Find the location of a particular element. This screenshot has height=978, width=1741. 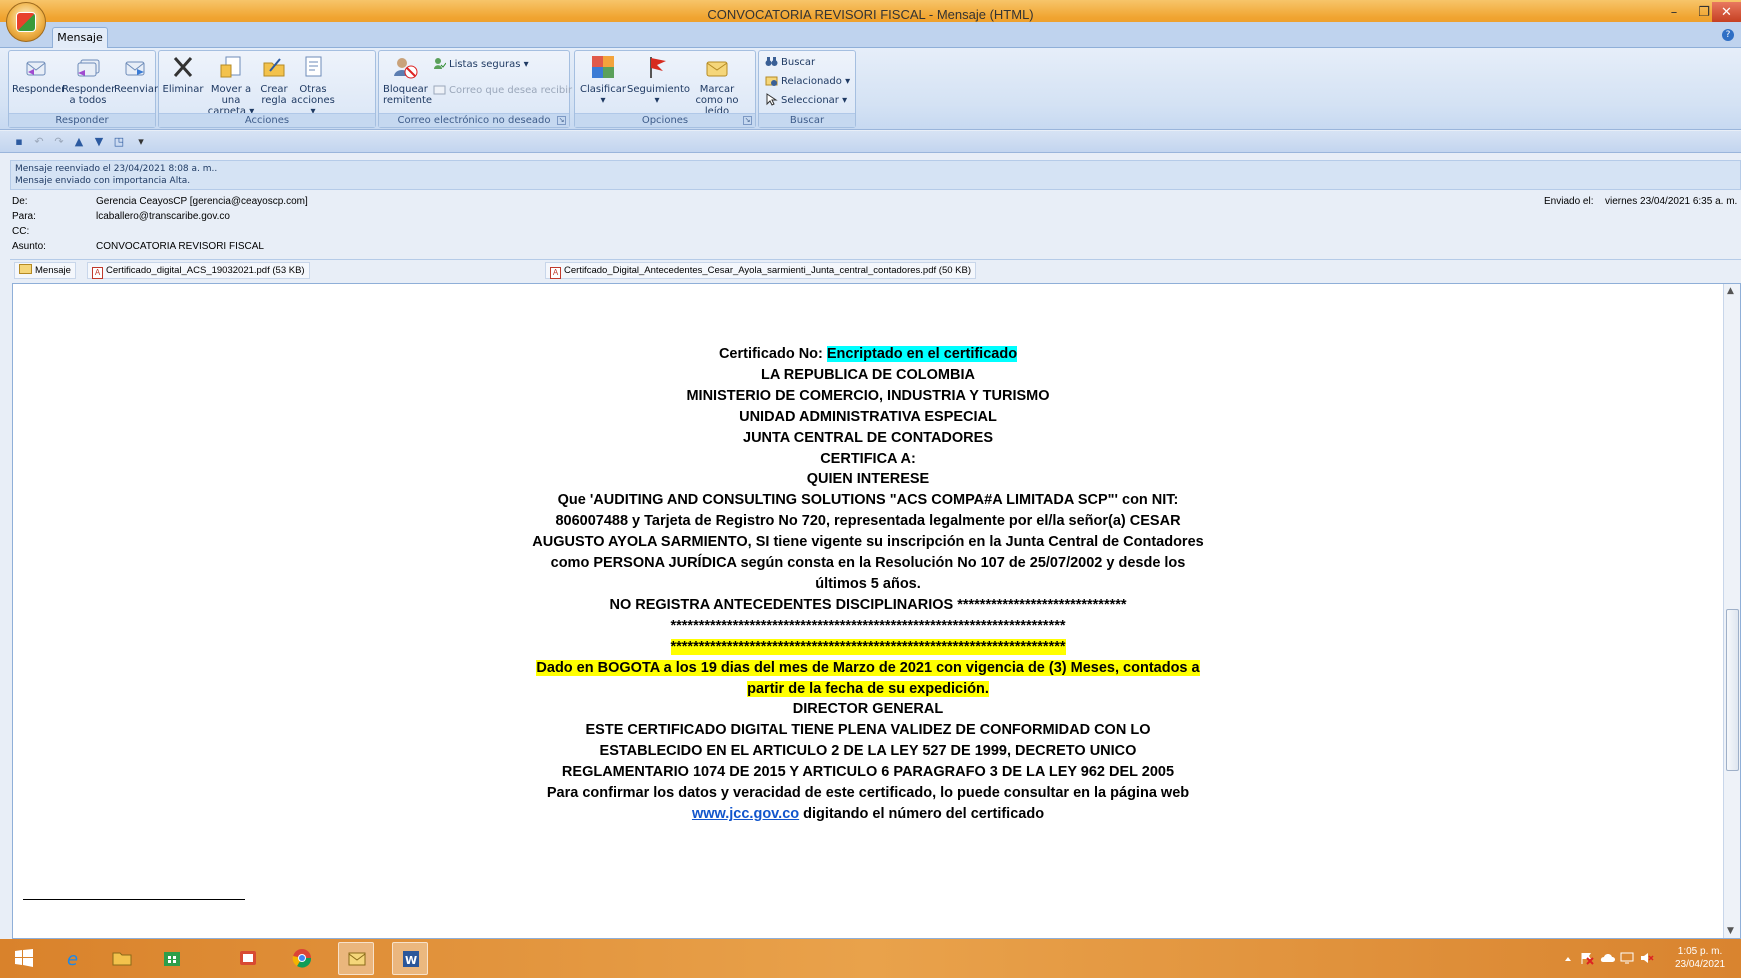

subject-label: Asunto: is located at coordinates (29, 246).